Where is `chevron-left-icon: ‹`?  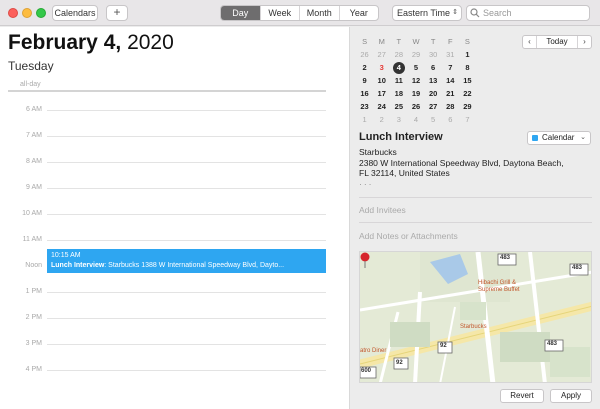 chevron-left-icon: ‹ is located at coordinates (529, 42).